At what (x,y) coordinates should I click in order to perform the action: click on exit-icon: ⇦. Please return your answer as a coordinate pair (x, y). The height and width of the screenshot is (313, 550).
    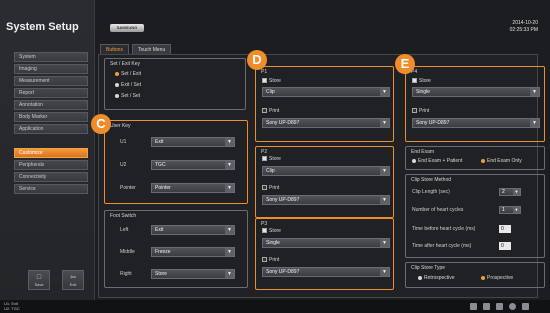
    Looking at the image, I should click on (73, 277).